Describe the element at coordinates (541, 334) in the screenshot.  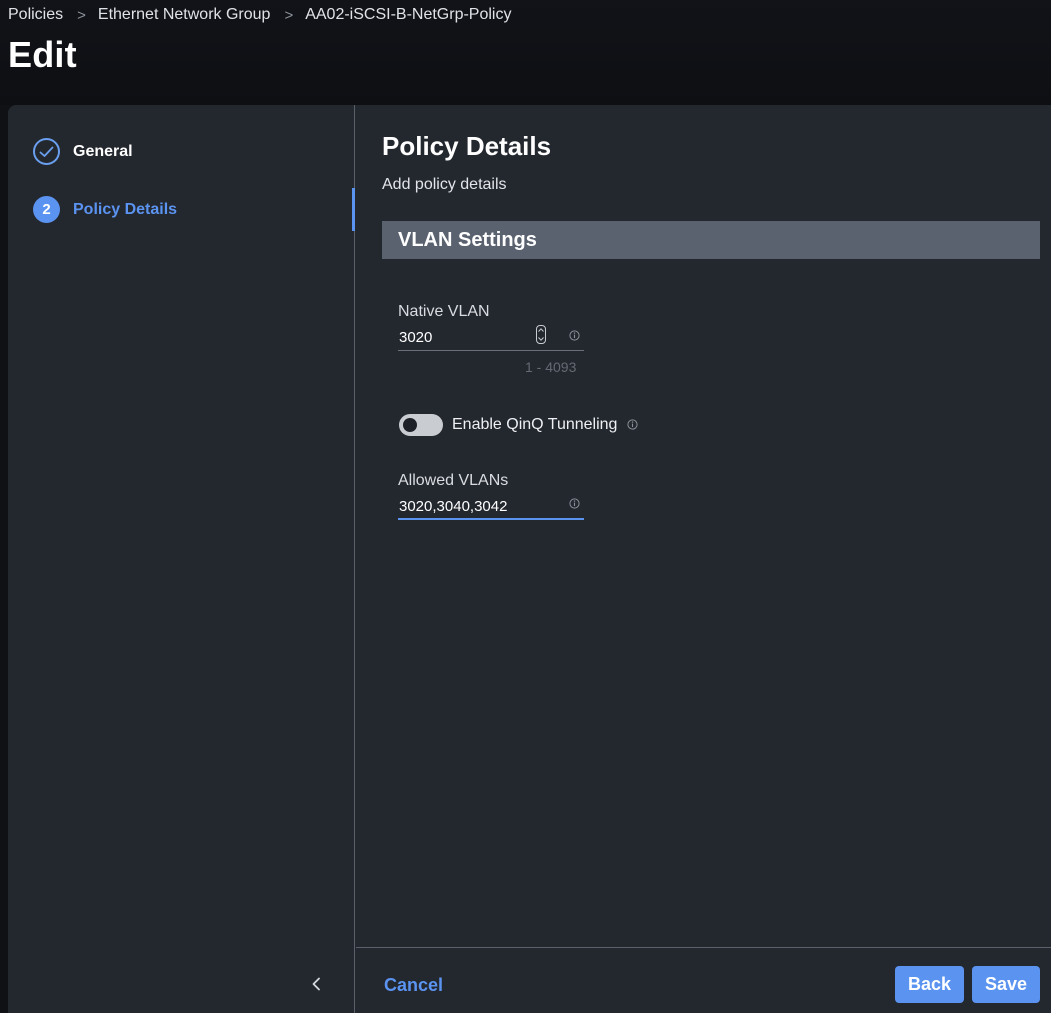
I see `stepper-arrows-icon` at that location.